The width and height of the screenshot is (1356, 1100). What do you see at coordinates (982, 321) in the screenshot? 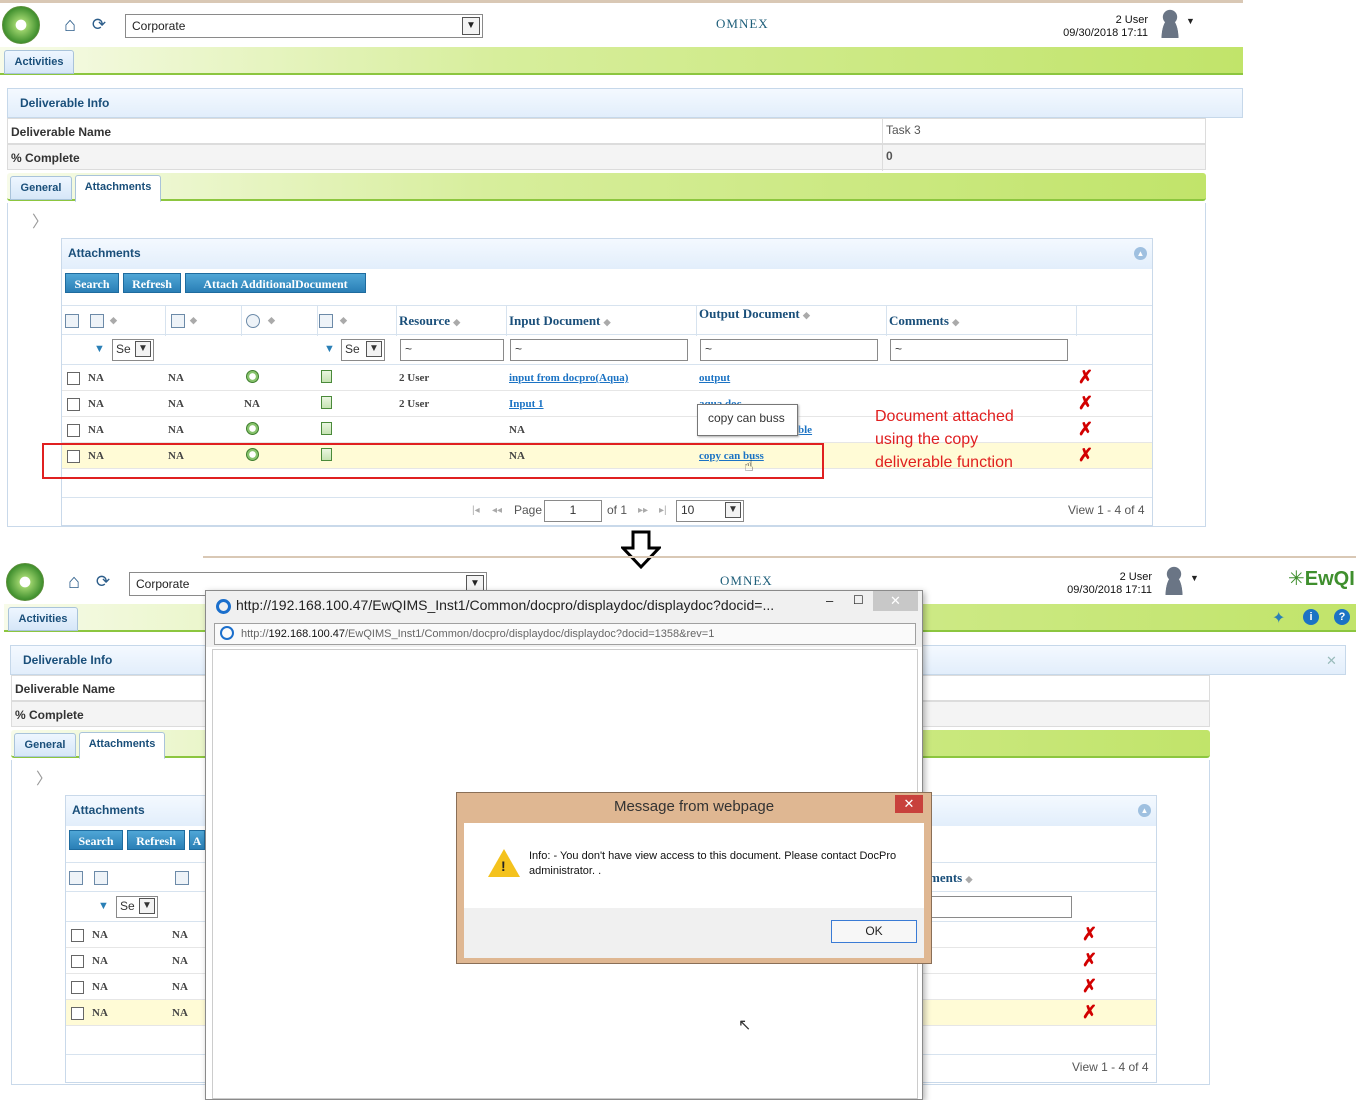
I see `col-header-comments: Comments ◆` at bounding box center [982, 321].